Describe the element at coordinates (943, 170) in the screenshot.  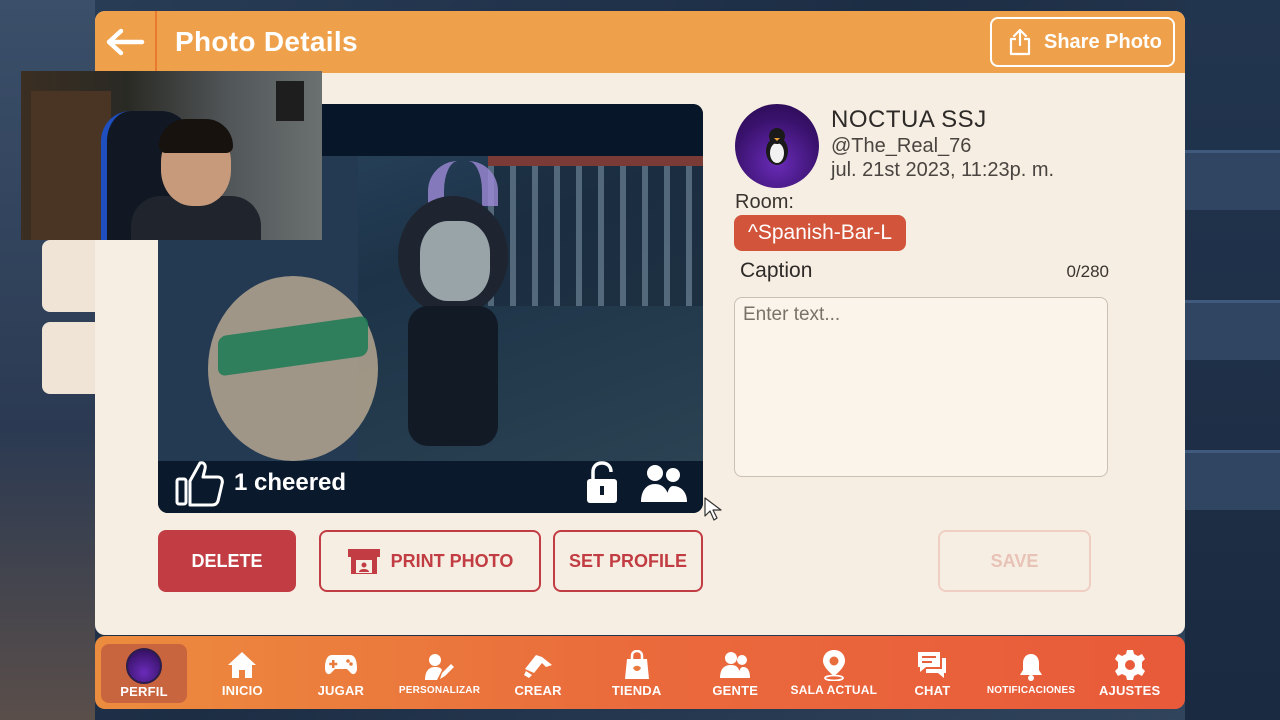
I see `photo-timestamp: jul. 21st 2023, 11:23p. m.` at that location.